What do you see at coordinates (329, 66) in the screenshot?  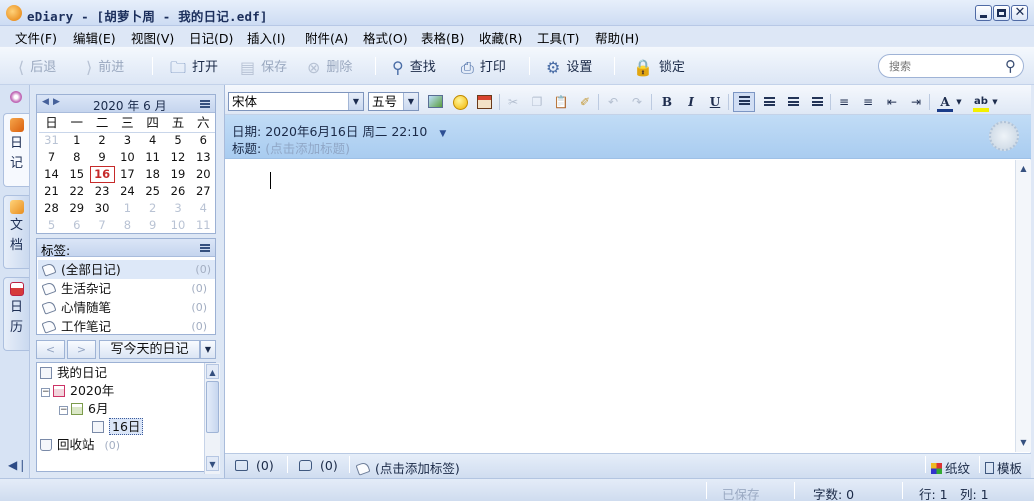 I see `delete-button: ⊗ 删除` at bounding box center [329, 66].